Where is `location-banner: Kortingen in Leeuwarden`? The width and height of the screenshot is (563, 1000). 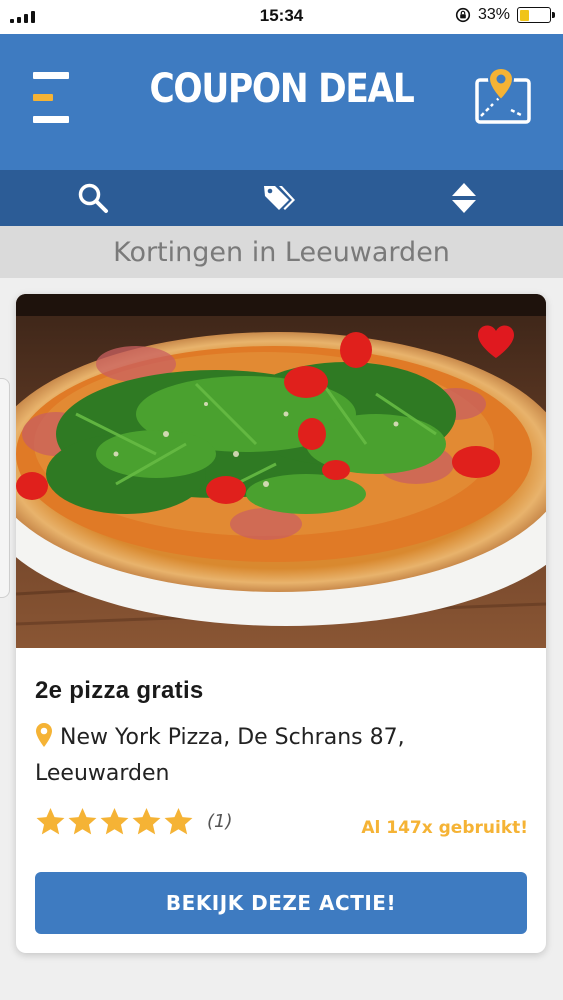 location-banner: Kortingen in Leeuwarden is located at coordinates (281, 252).